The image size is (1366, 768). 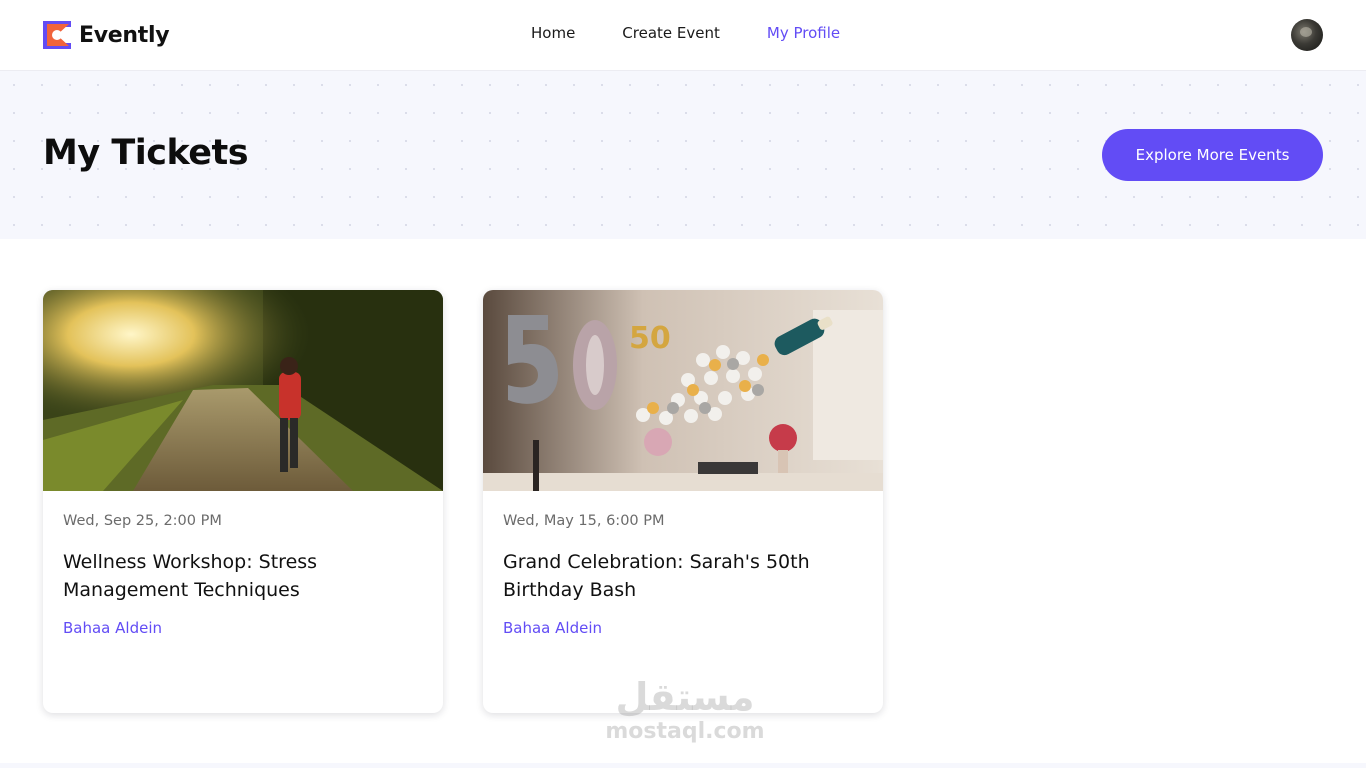 I want to click on event-image-birthday: 50, so click(x=683, y=390).